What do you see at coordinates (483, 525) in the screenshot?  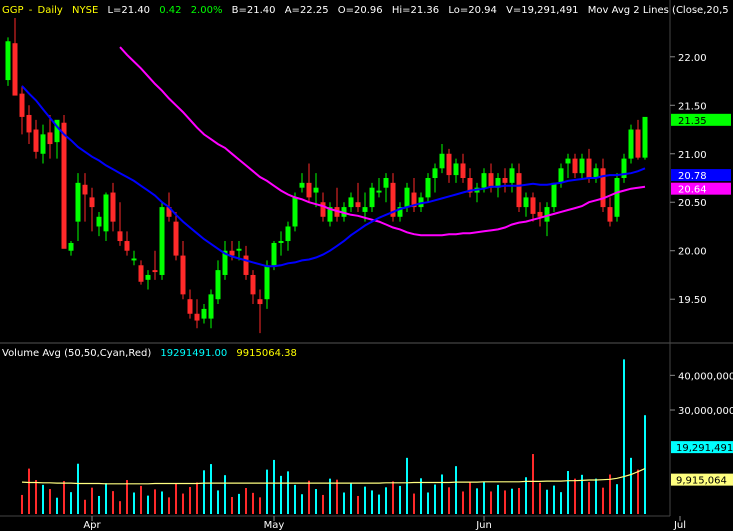 I see `time-tick-label: Jun` at bounding box center [483, 525].